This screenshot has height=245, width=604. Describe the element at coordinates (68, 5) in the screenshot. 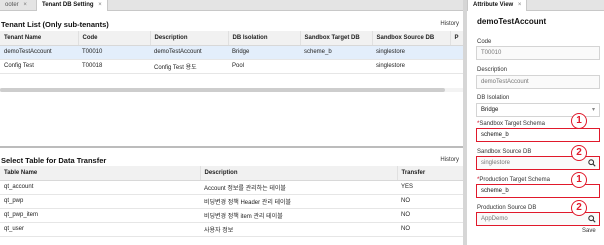

I see `tab-label: Tenant DB Setting` at that location.